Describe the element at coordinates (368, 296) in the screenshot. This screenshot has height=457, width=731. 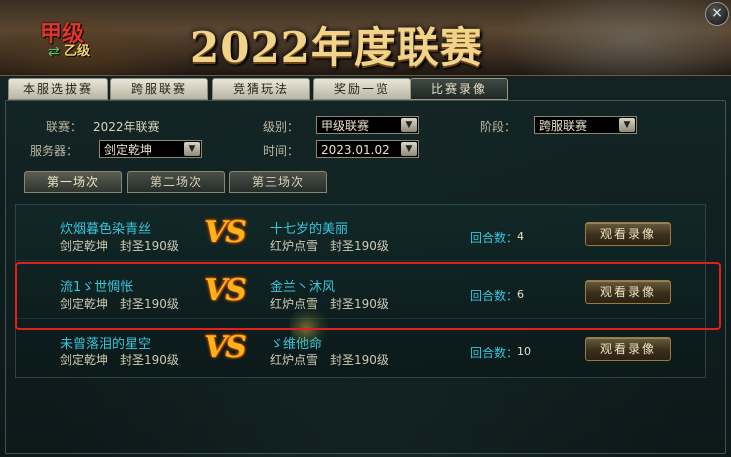
I see `selected-match-highlight` at that location.